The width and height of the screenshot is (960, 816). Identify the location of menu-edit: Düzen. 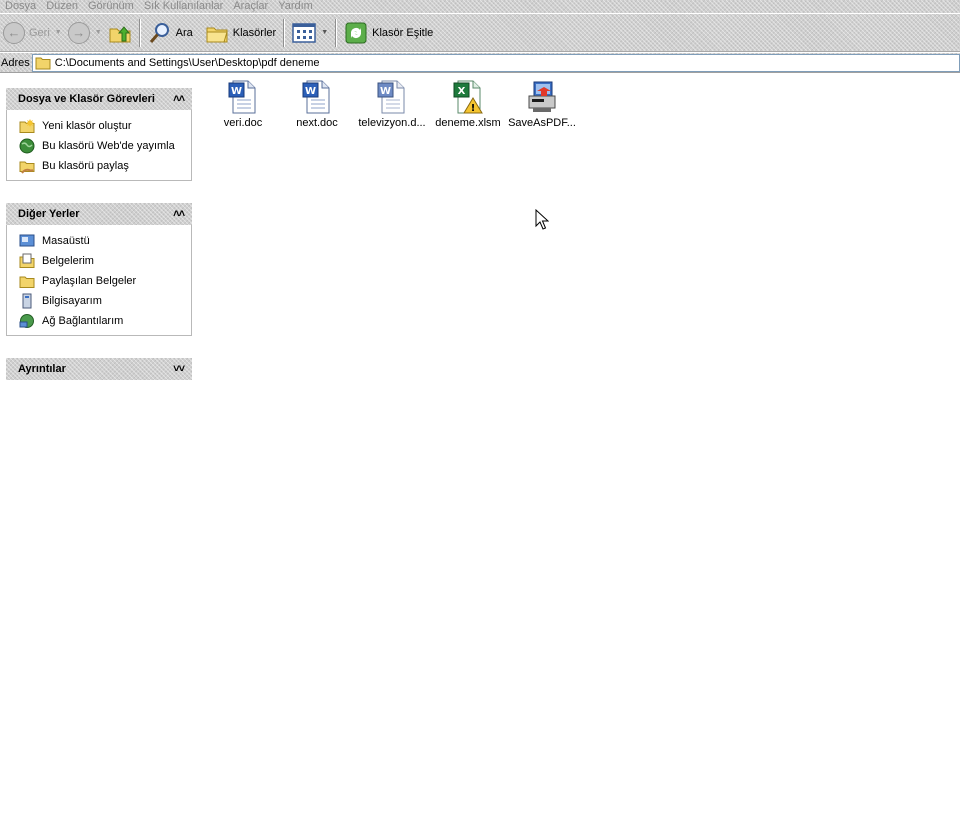
(62, 6).